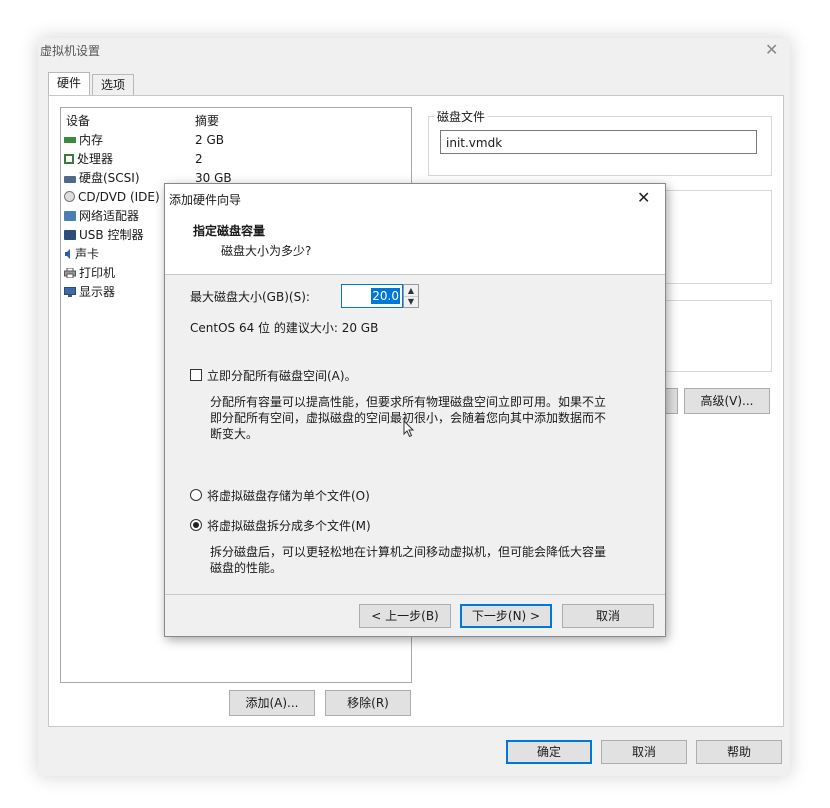 This screenshot has width=830, height=808. Describe the element at coordinates (78, 121) in the screenshot. I see `device-column-header: 设备` at that location.